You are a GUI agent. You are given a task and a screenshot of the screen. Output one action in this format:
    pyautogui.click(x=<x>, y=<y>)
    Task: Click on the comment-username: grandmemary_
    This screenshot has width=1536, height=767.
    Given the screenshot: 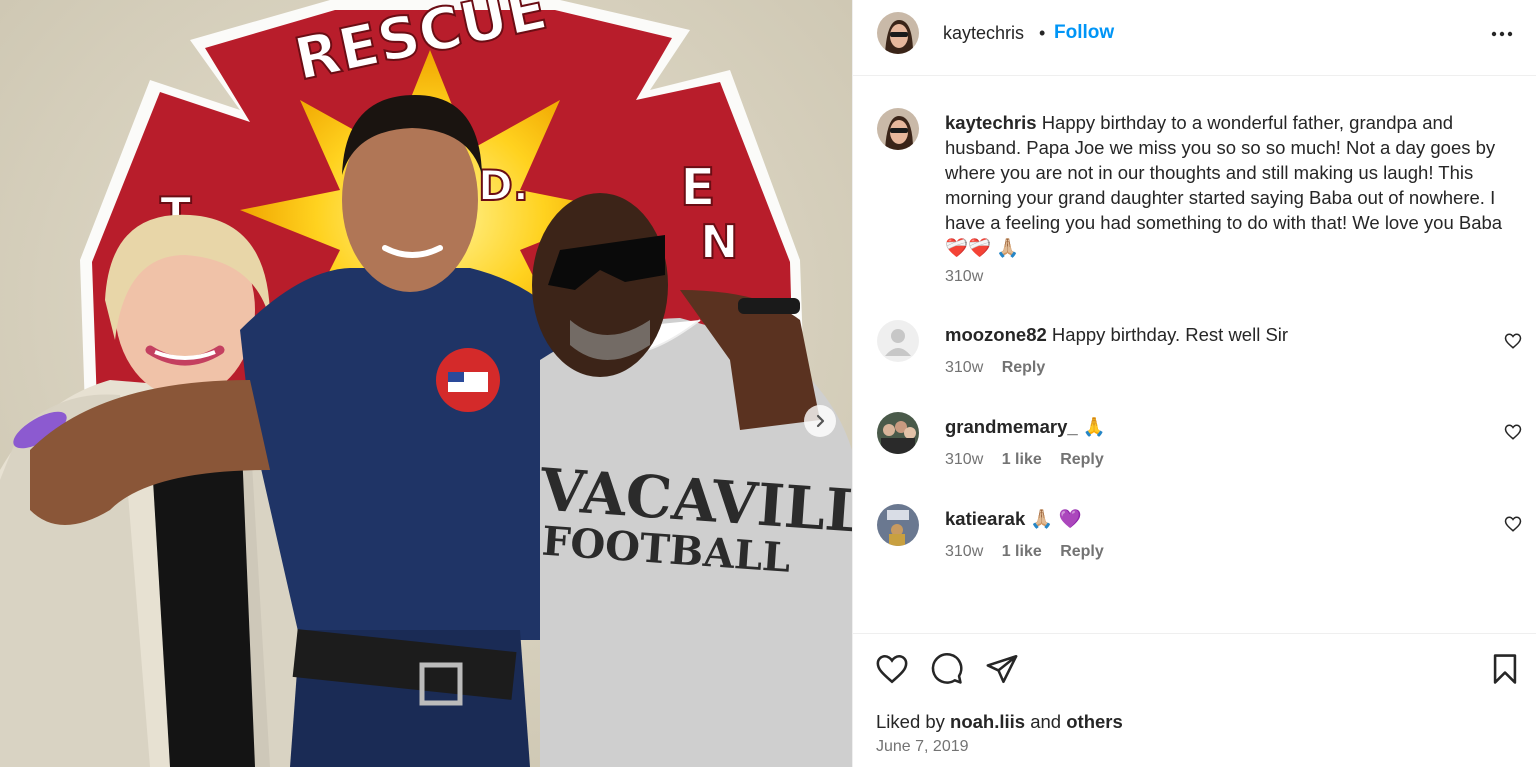 What is the action you would take?
    pyautogui.click(x=1011, y=426)
    